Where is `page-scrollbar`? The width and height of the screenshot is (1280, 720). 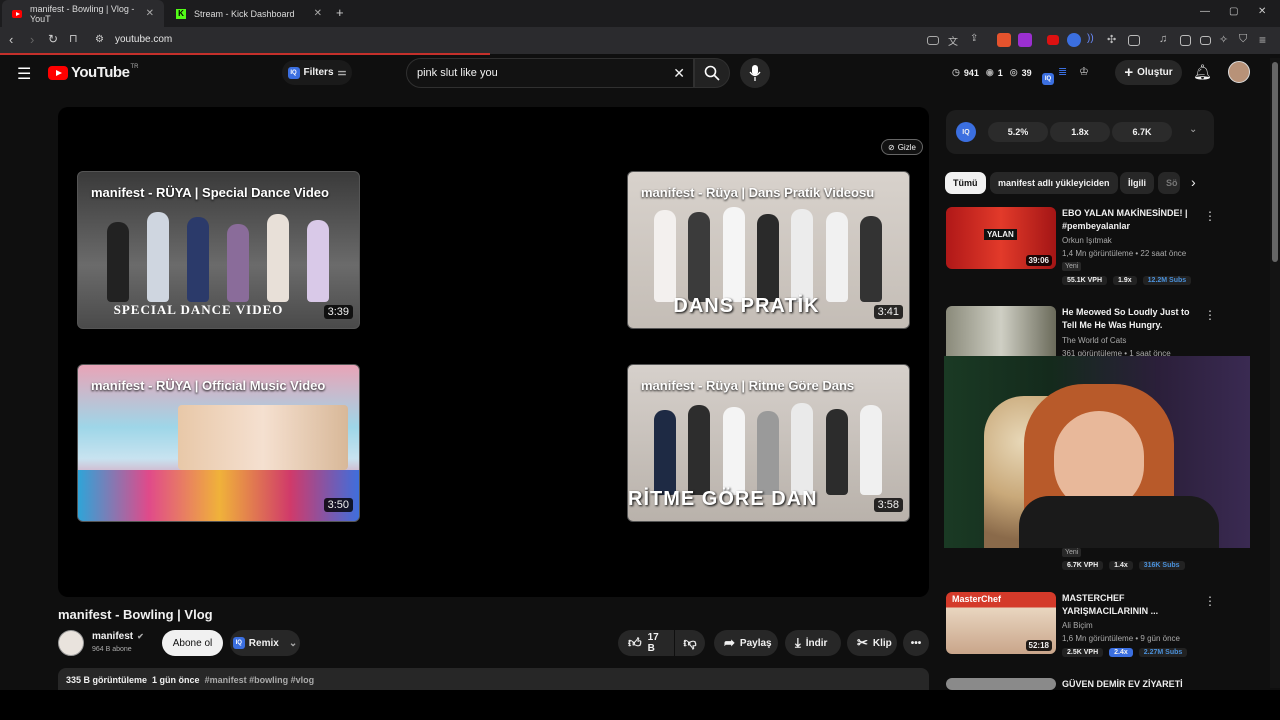
page-scrollbar is located at coordinates (1275, 373).